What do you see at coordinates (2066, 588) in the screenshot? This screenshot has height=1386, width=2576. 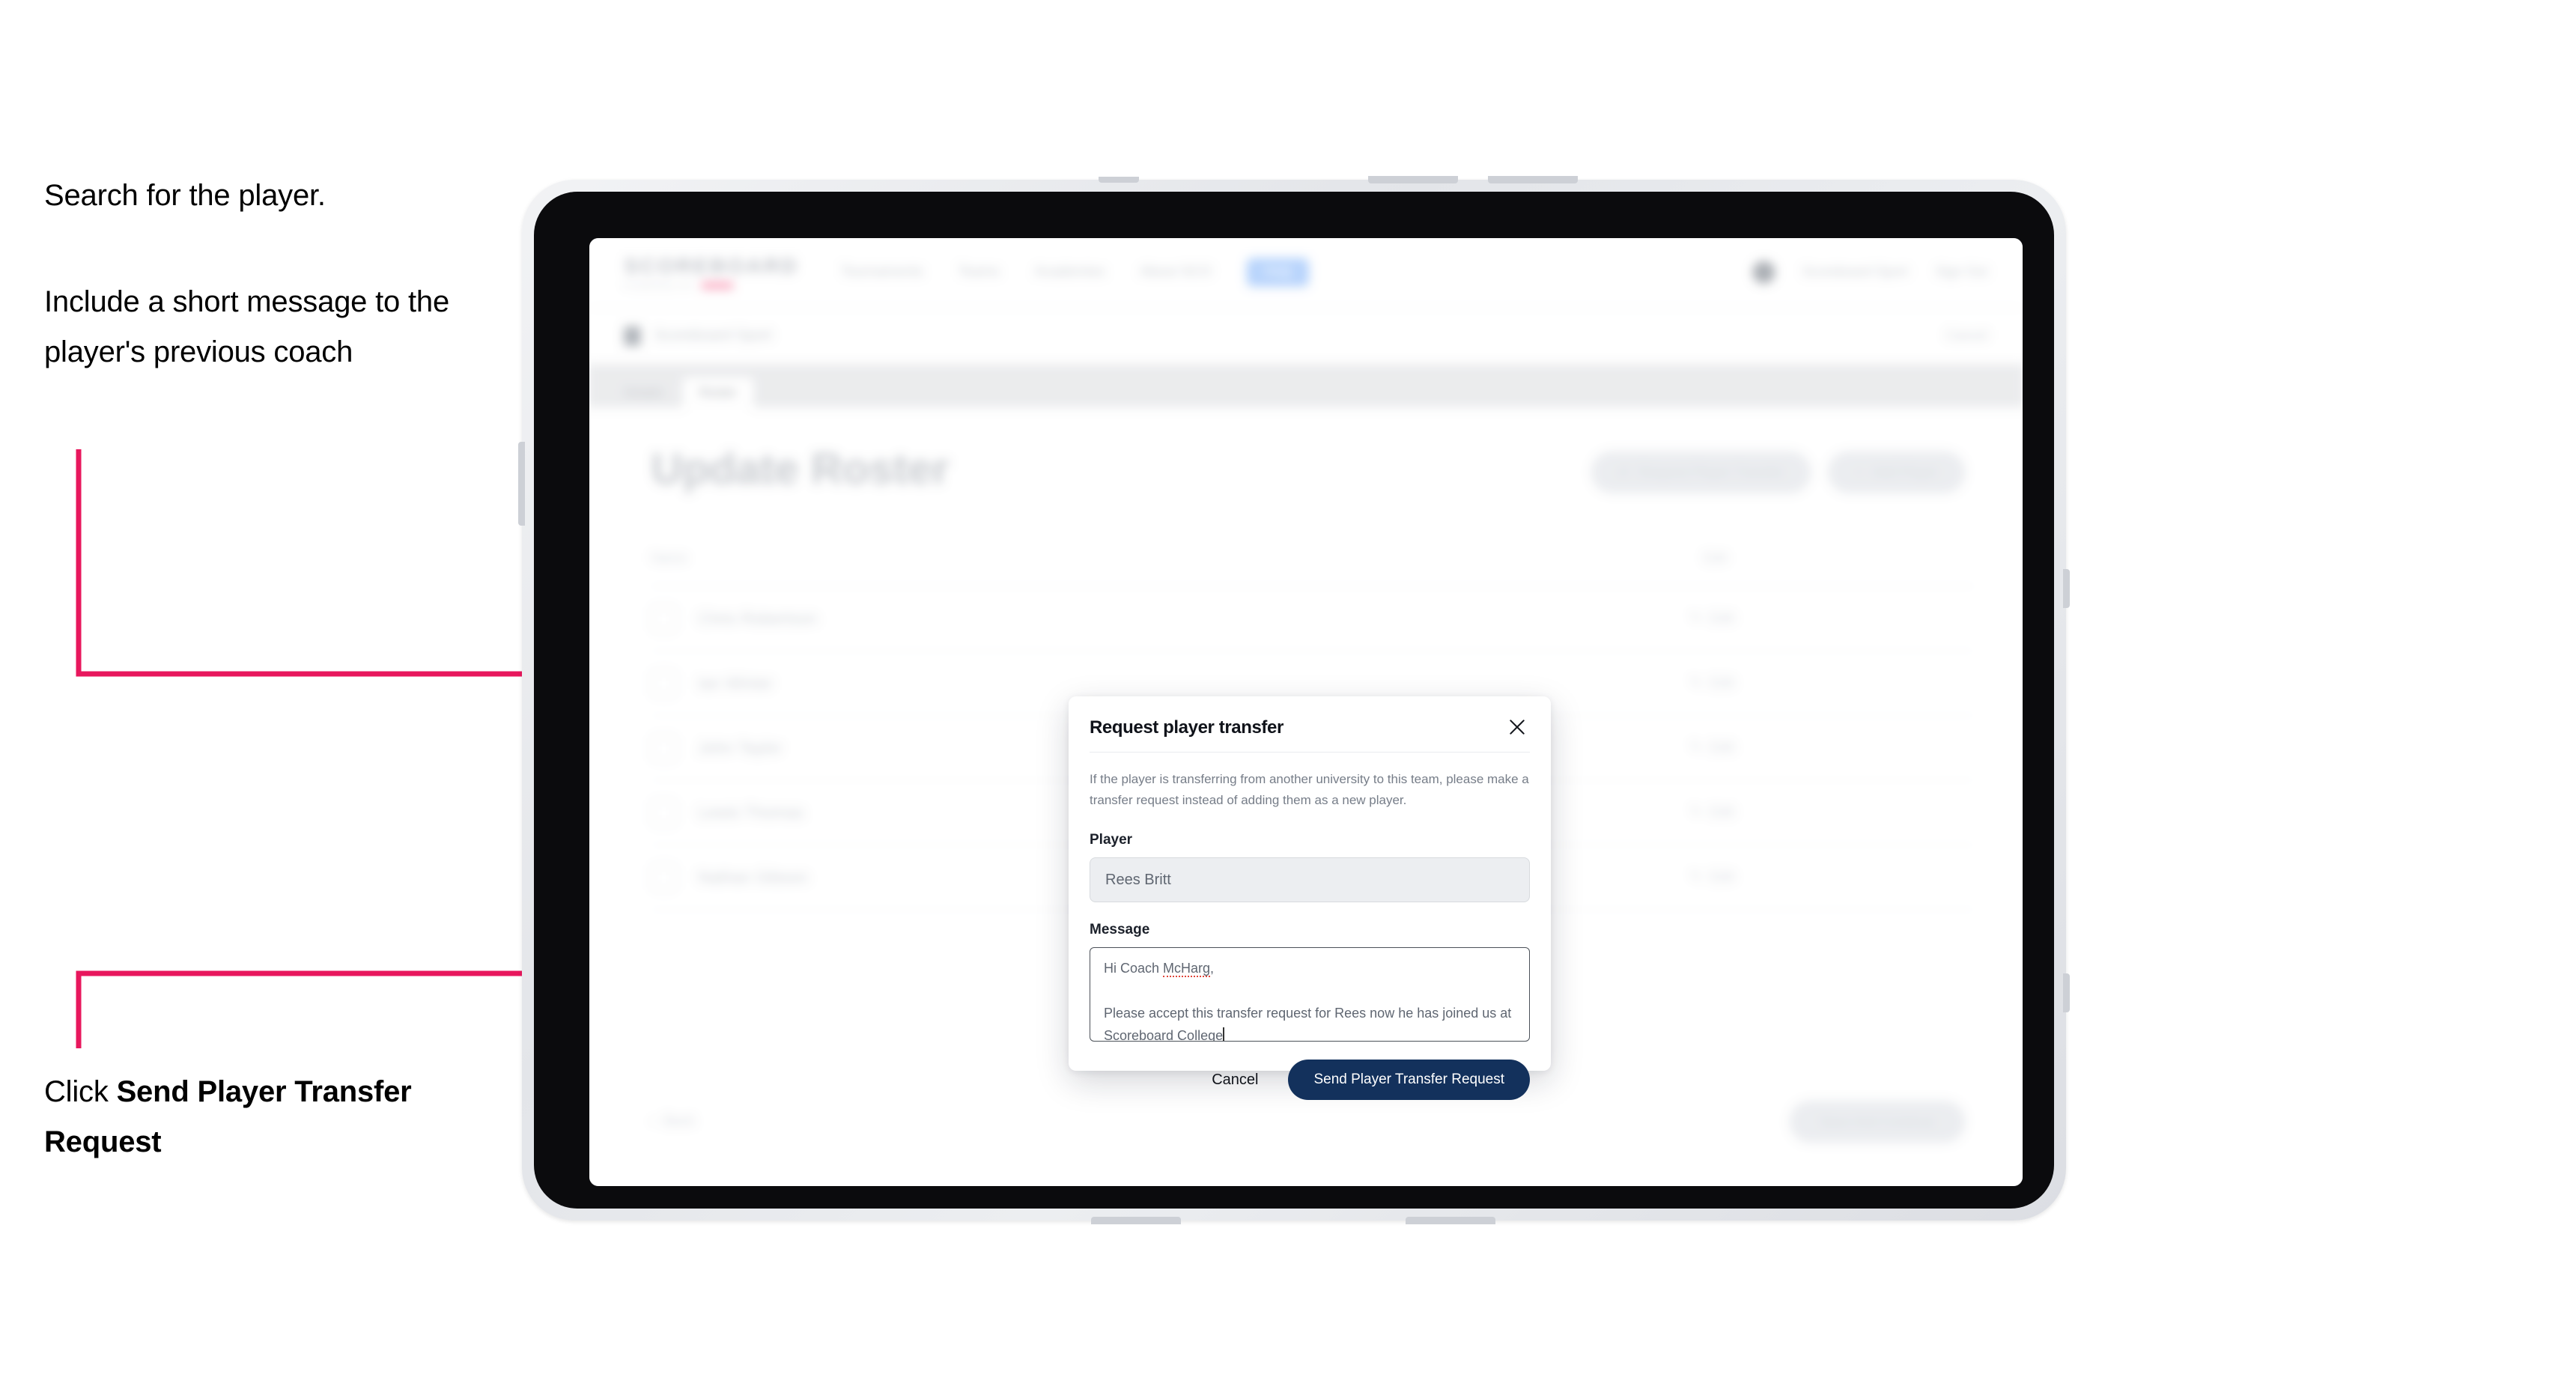 I see `tablet-antenna-band-top` at bounding box center [2066, 588].